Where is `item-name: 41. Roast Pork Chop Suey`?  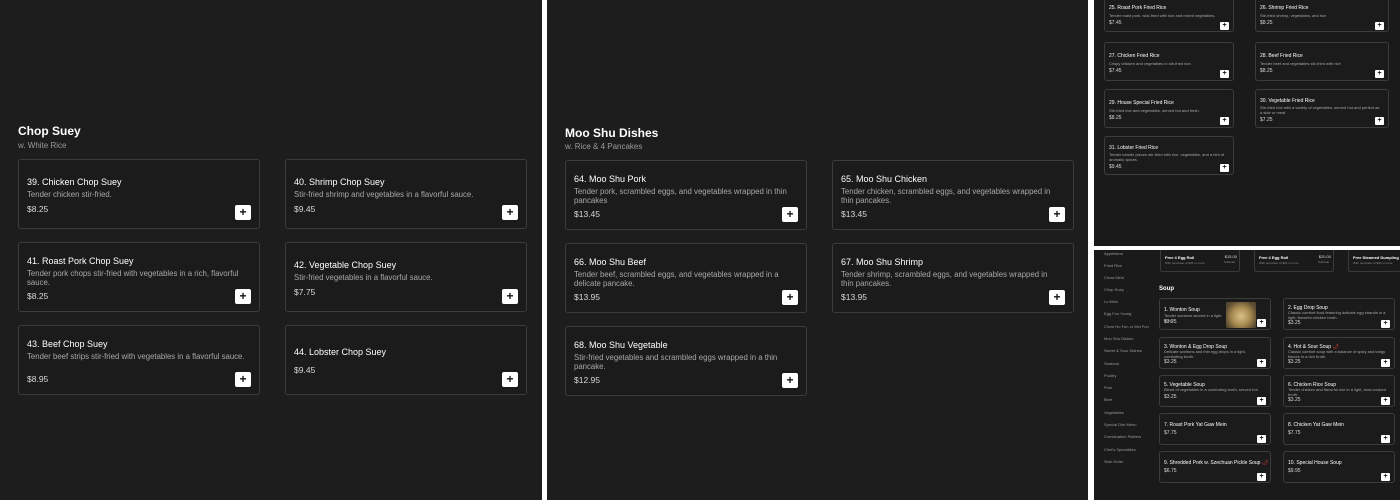 item-name: 41. Roast Pork Chop Suey is located at coordinates (80, 261).